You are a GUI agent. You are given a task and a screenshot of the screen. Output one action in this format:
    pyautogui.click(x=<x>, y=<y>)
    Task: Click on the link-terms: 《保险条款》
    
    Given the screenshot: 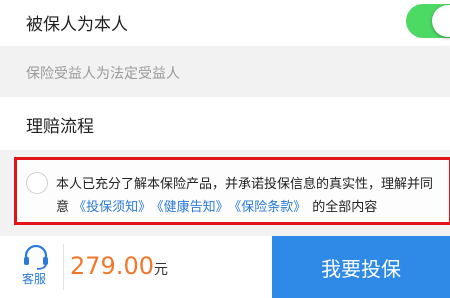 What is the action you would take?
    pyautogui.click(x=271, y=207)
    